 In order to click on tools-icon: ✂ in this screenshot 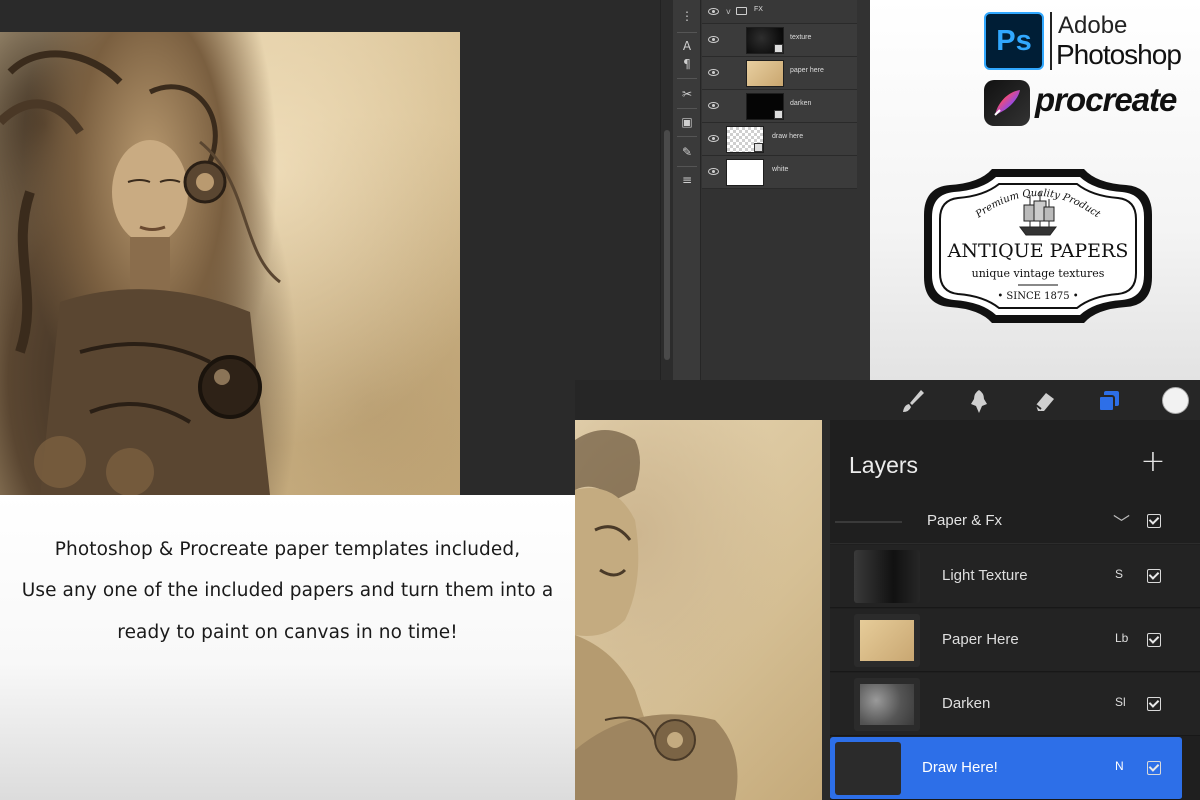, I will do `click(687, 94)`.